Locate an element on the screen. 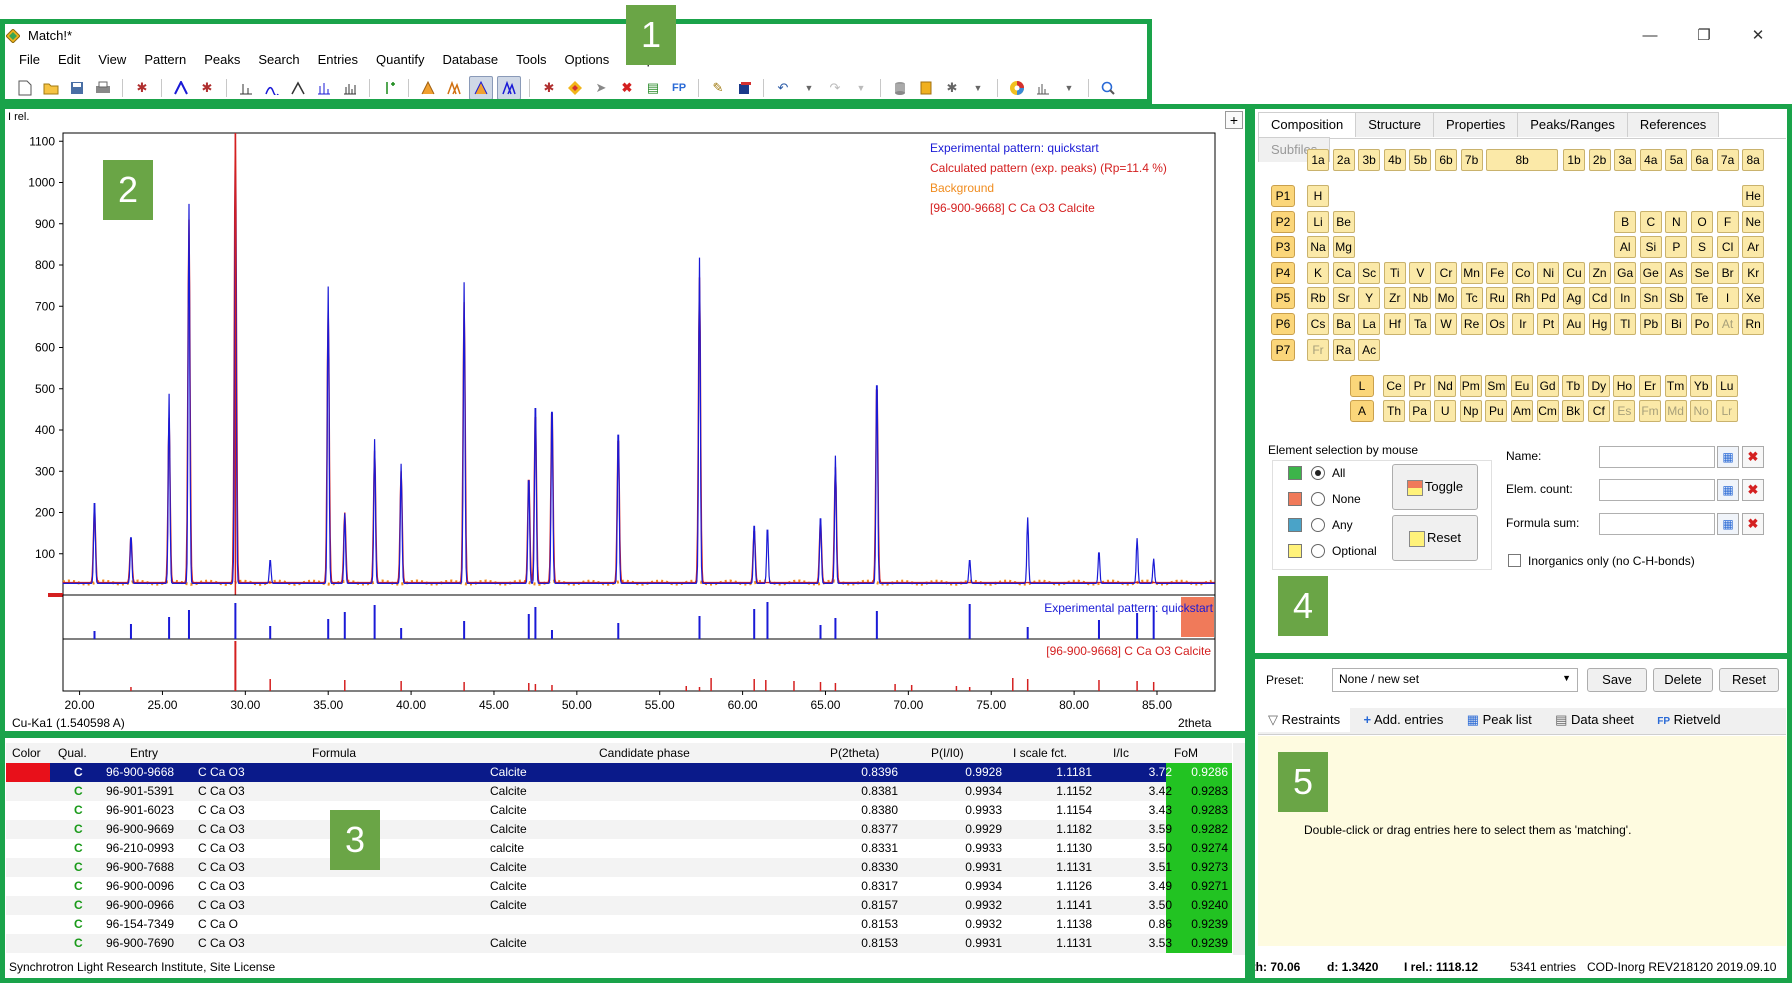 The width and height of the screenshot is (1792, 987). annotation-label-2: 2 is located at coordinates (128, 190).